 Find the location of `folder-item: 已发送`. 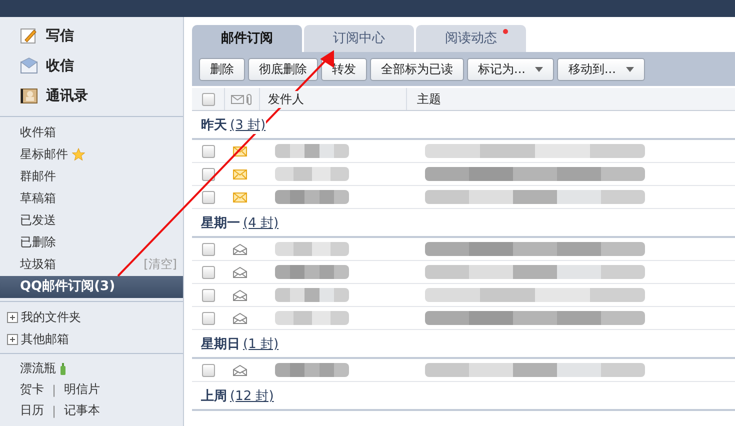

folder-item: 已发送 is located at coordinates (91, 220).